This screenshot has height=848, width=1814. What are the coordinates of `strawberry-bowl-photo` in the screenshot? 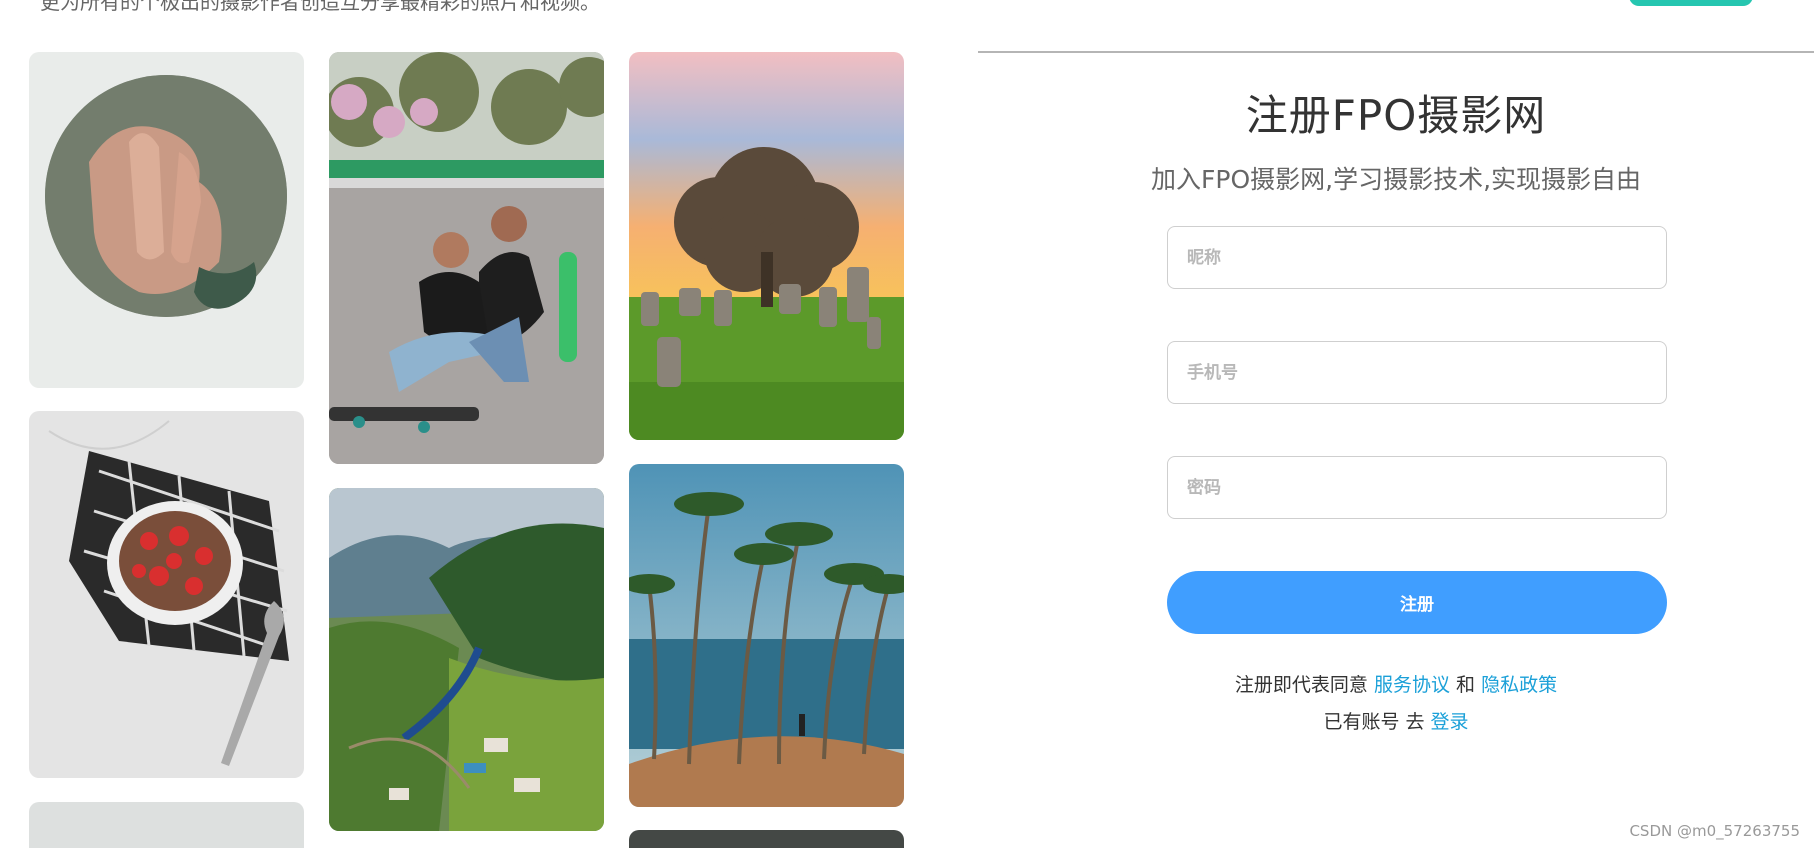 It's located at (166, 594).